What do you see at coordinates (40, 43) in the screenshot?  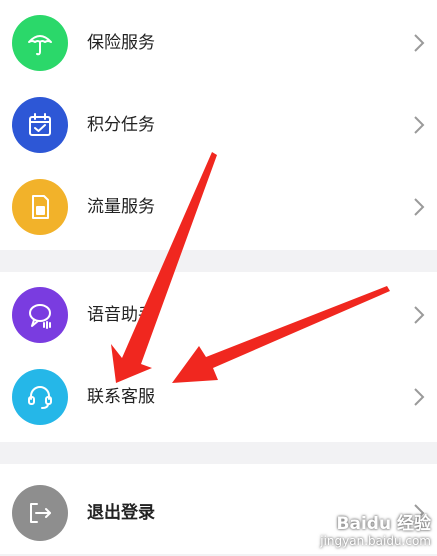 I see `umbrella-icon` at bounding box center [40, 43].